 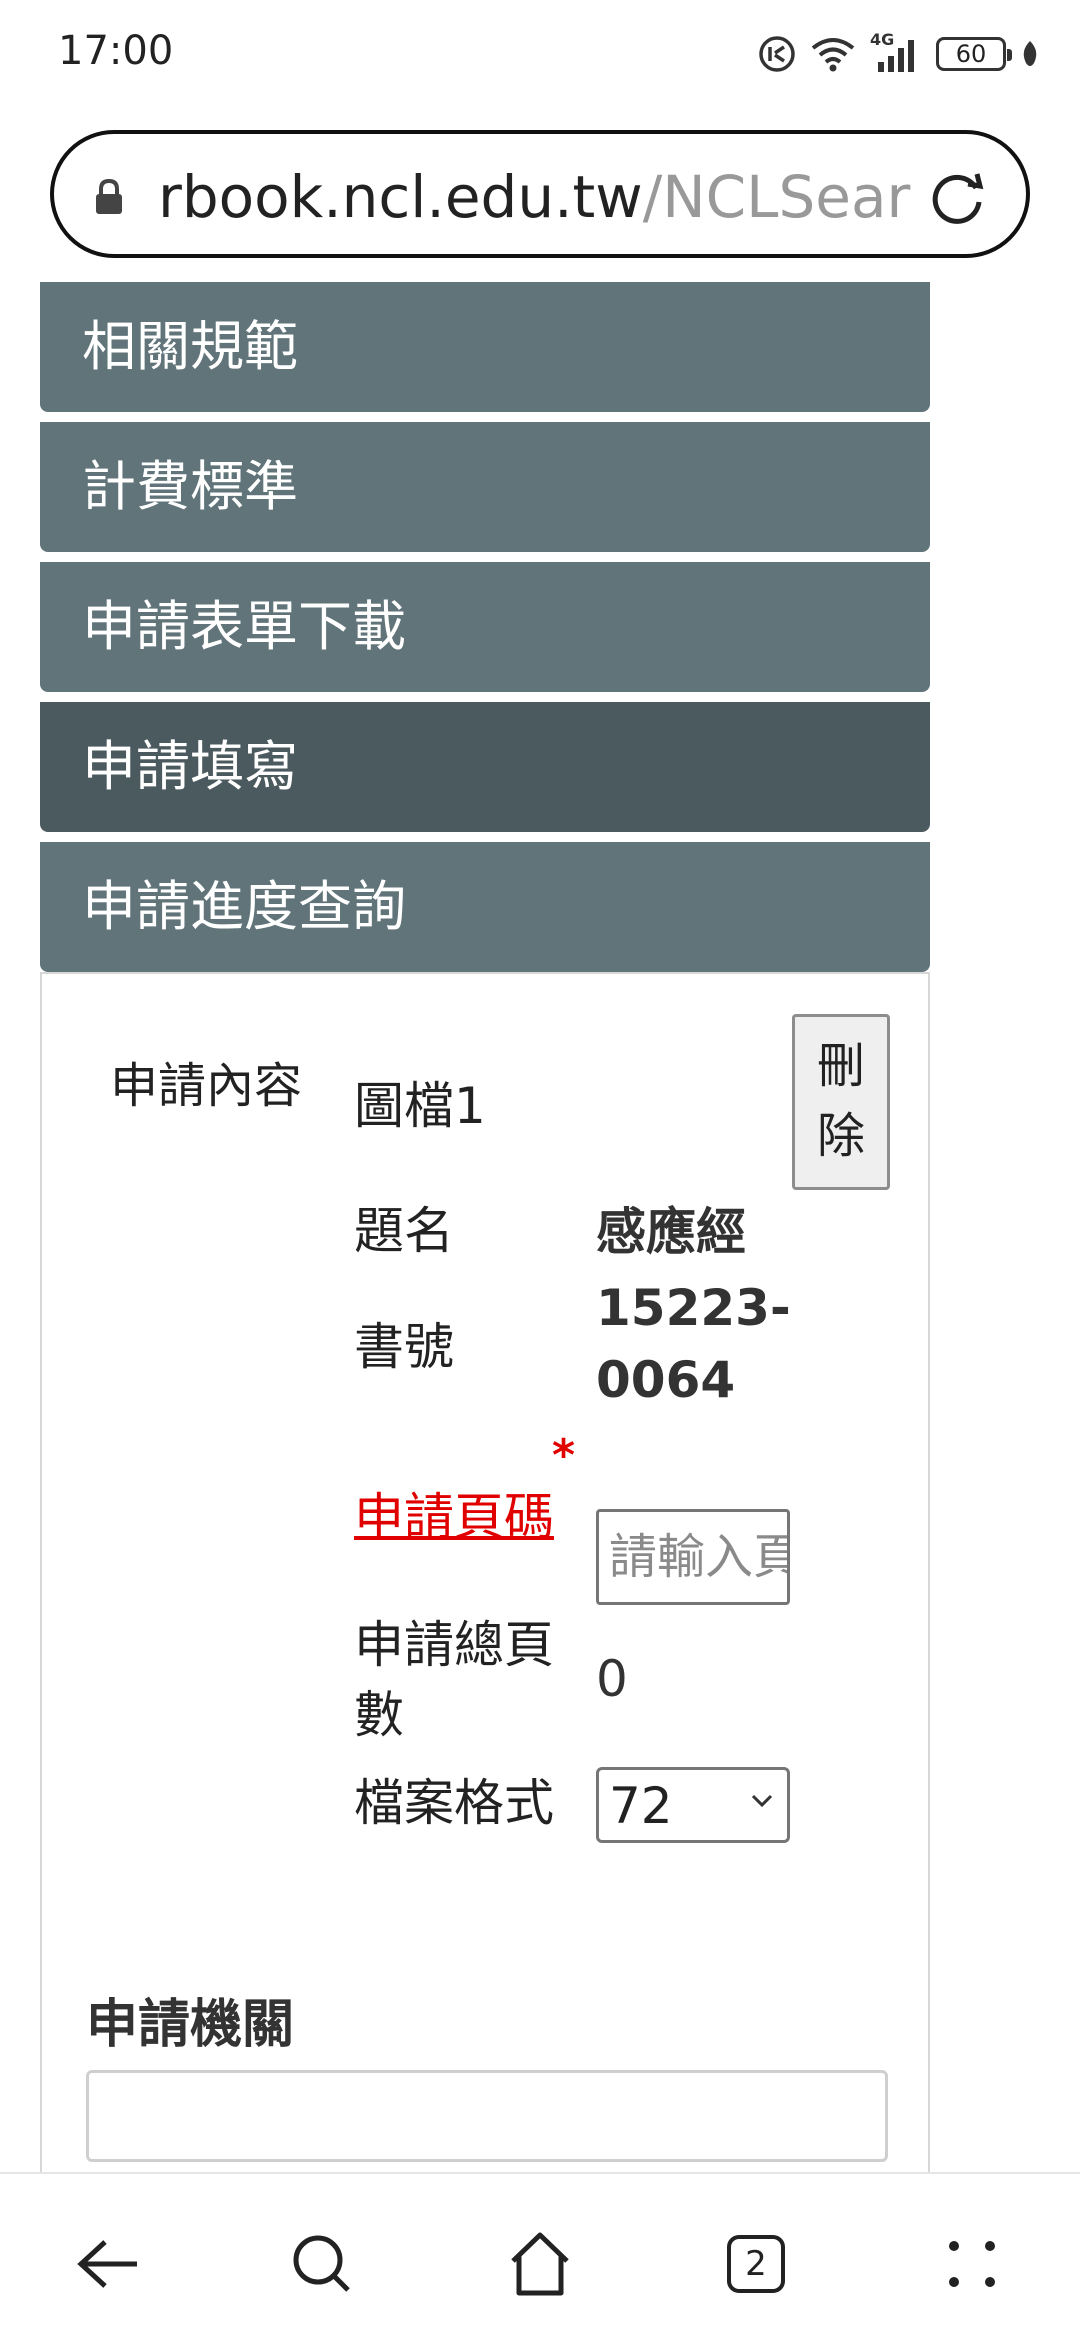 I want to click on menu-item-progress-query: 申請進度查詢, so click(x=485, y=907).